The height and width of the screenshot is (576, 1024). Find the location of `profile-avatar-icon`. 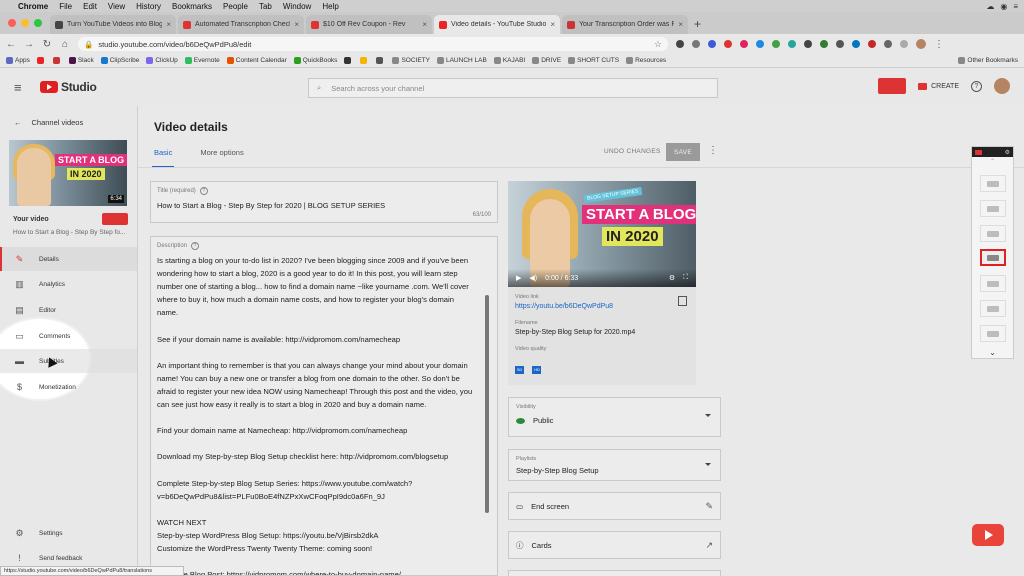

profile-avatar-icon is located at coordinates (921, 44).